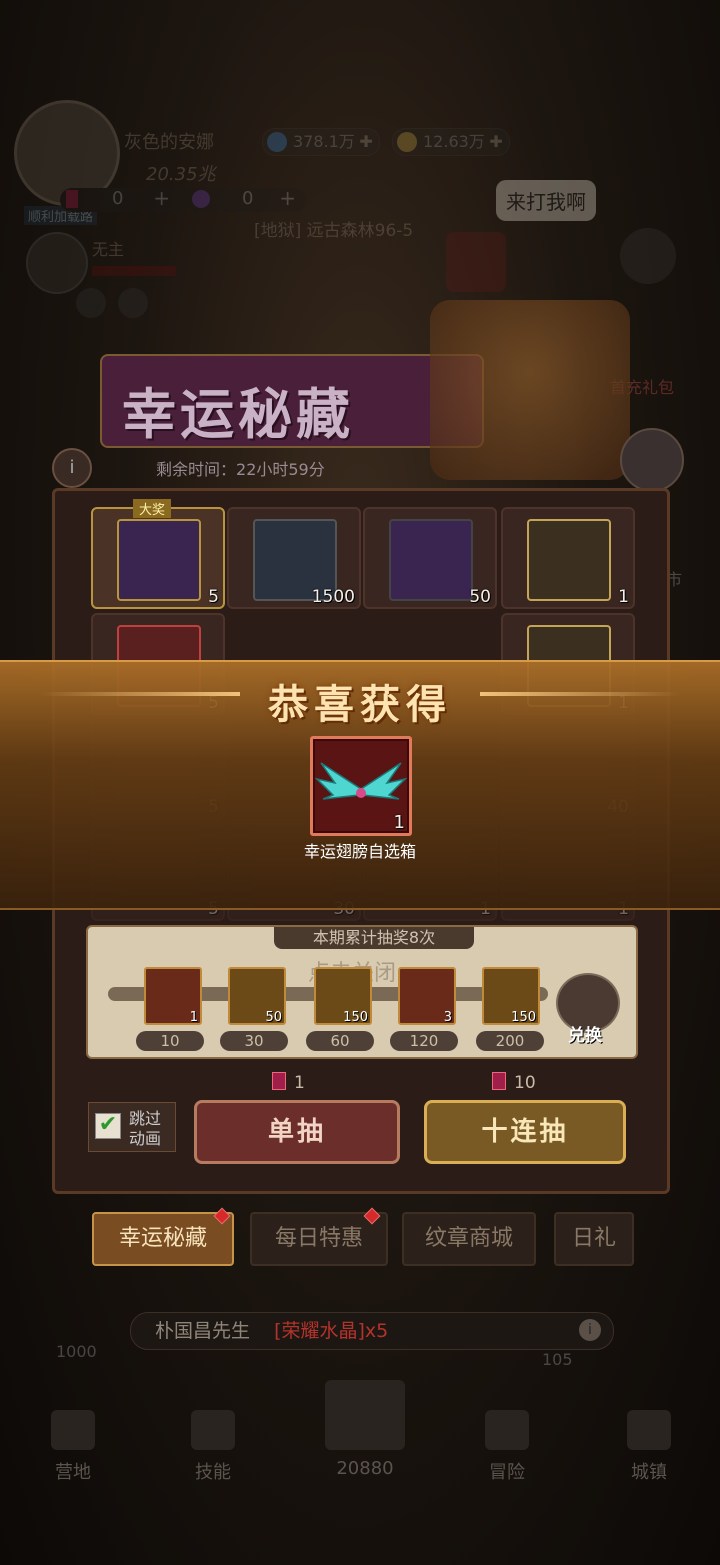  Describe the element at coordinates (257, 996) in the screenshot. I see `milestone-item-2: 50` at that location.